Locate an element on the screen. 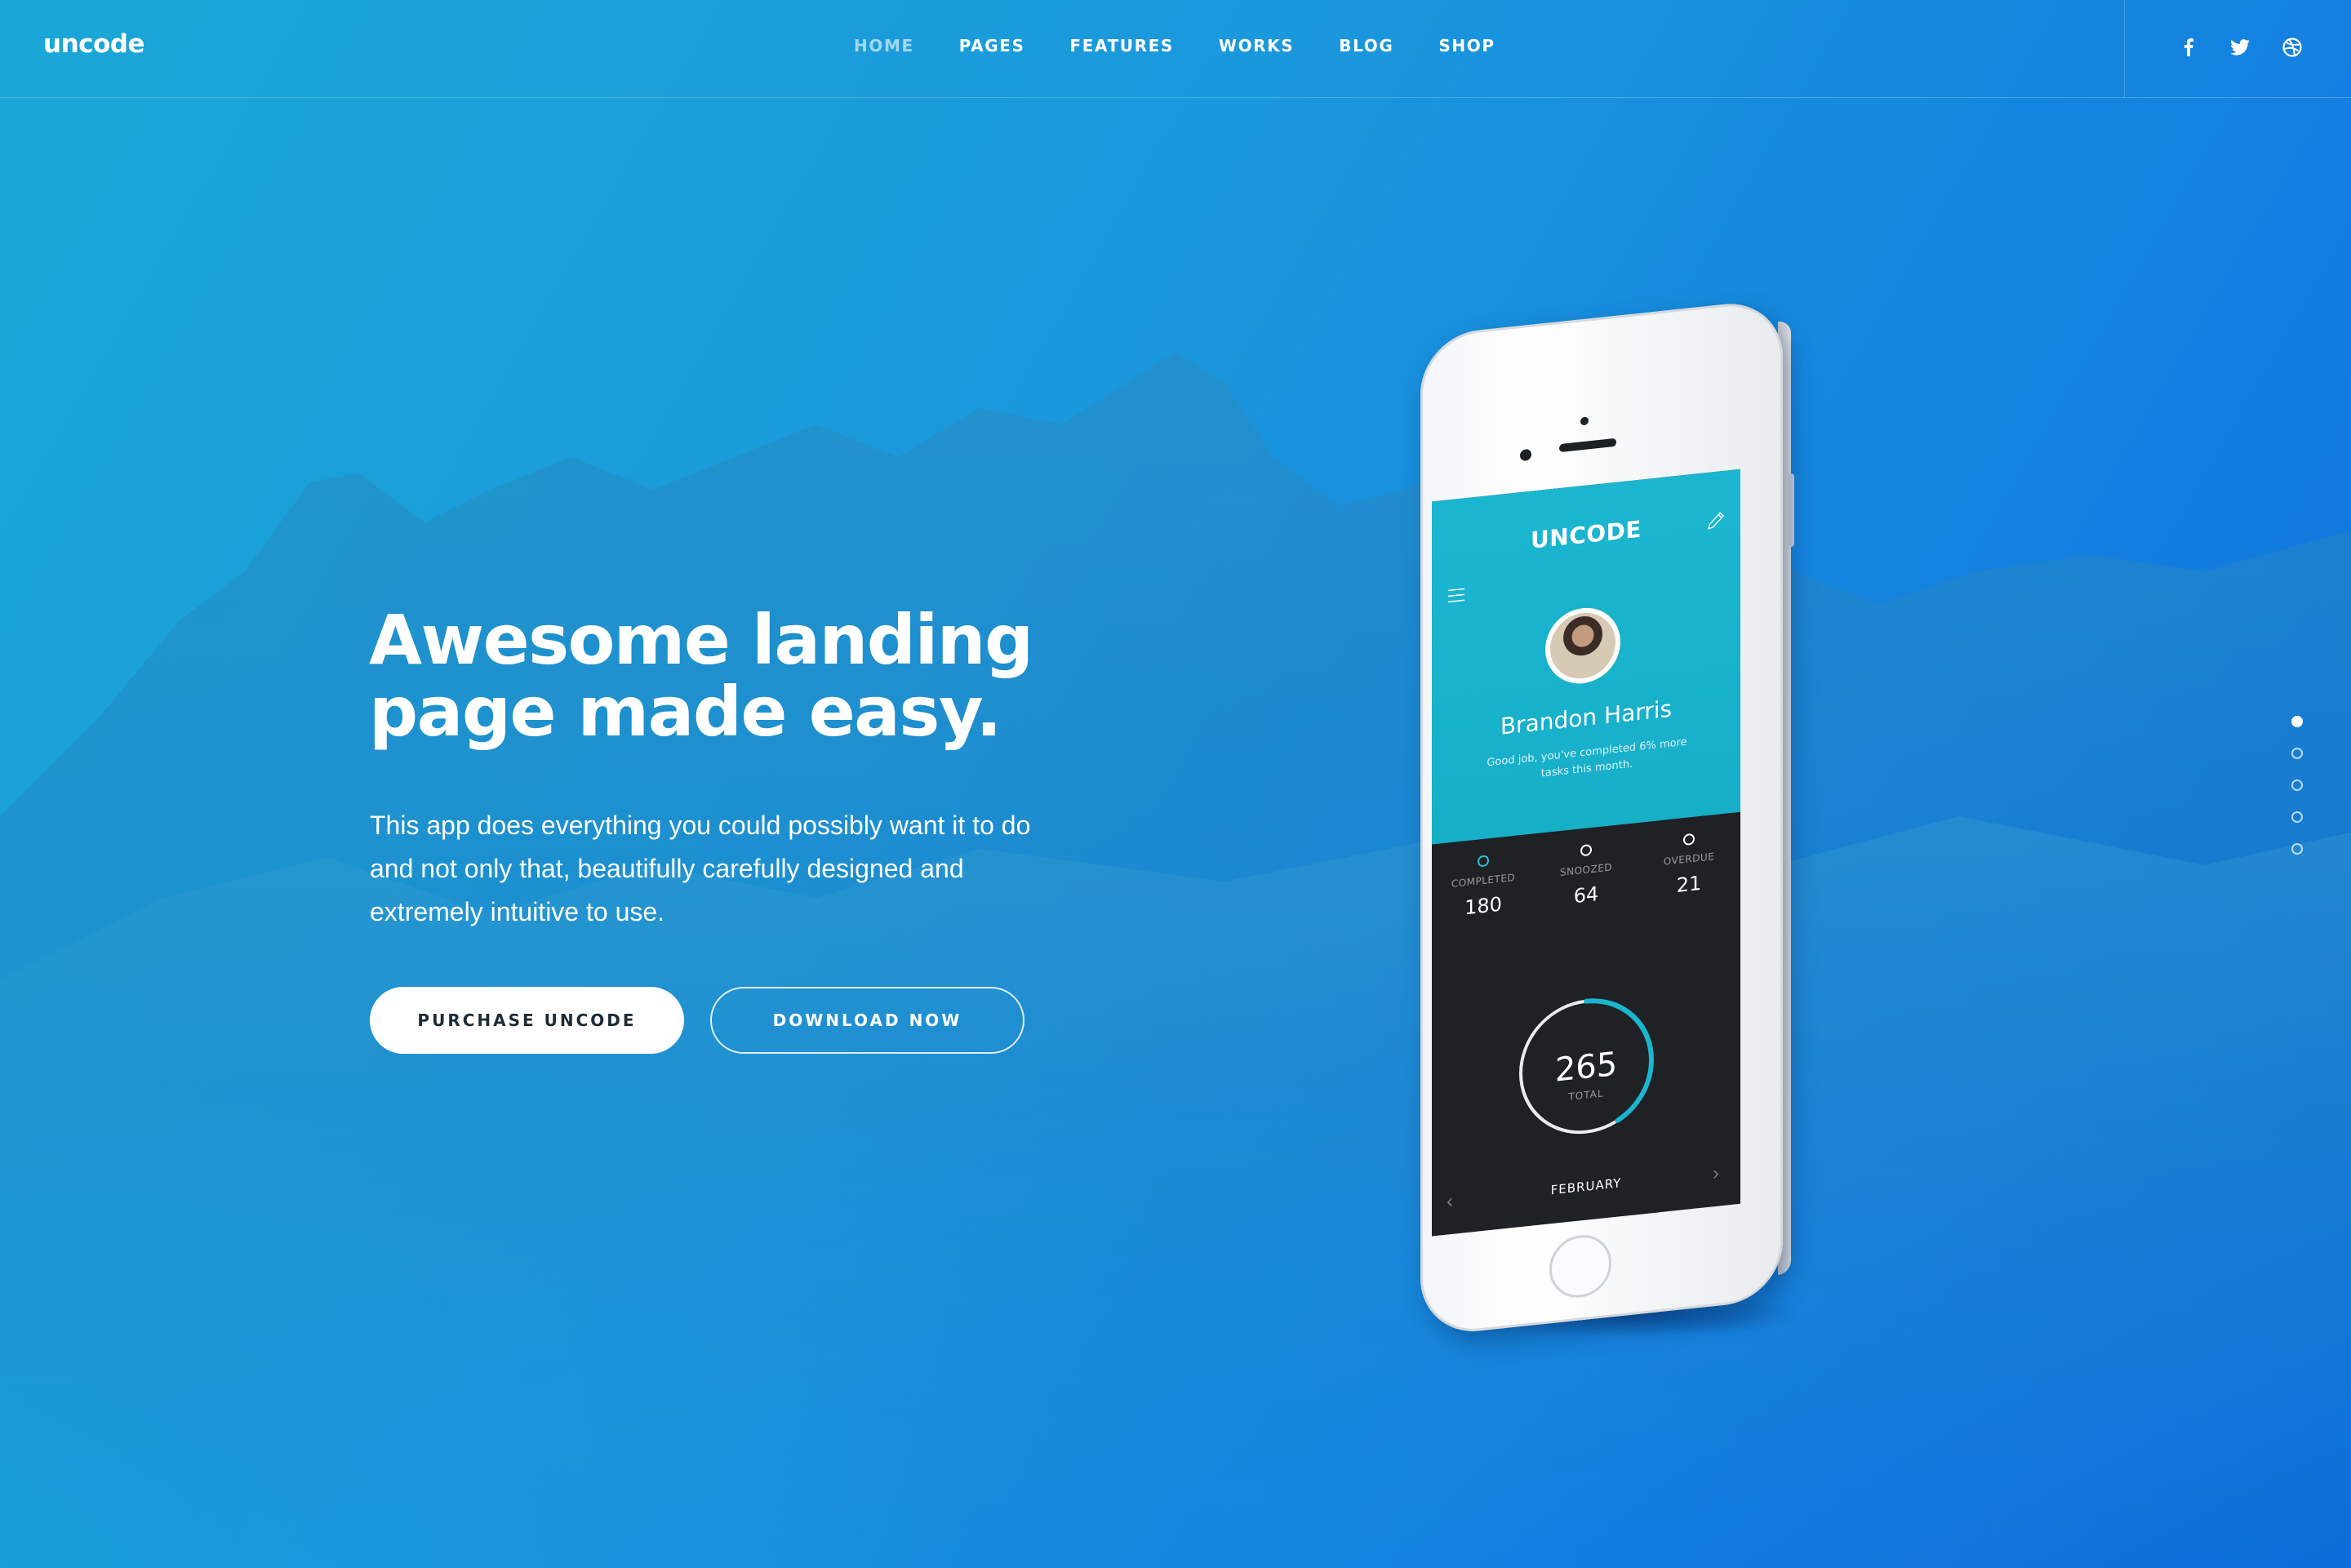 The image size is (2351, 1568). hamburger-menu-icon is located at coordinates (1456, 597).